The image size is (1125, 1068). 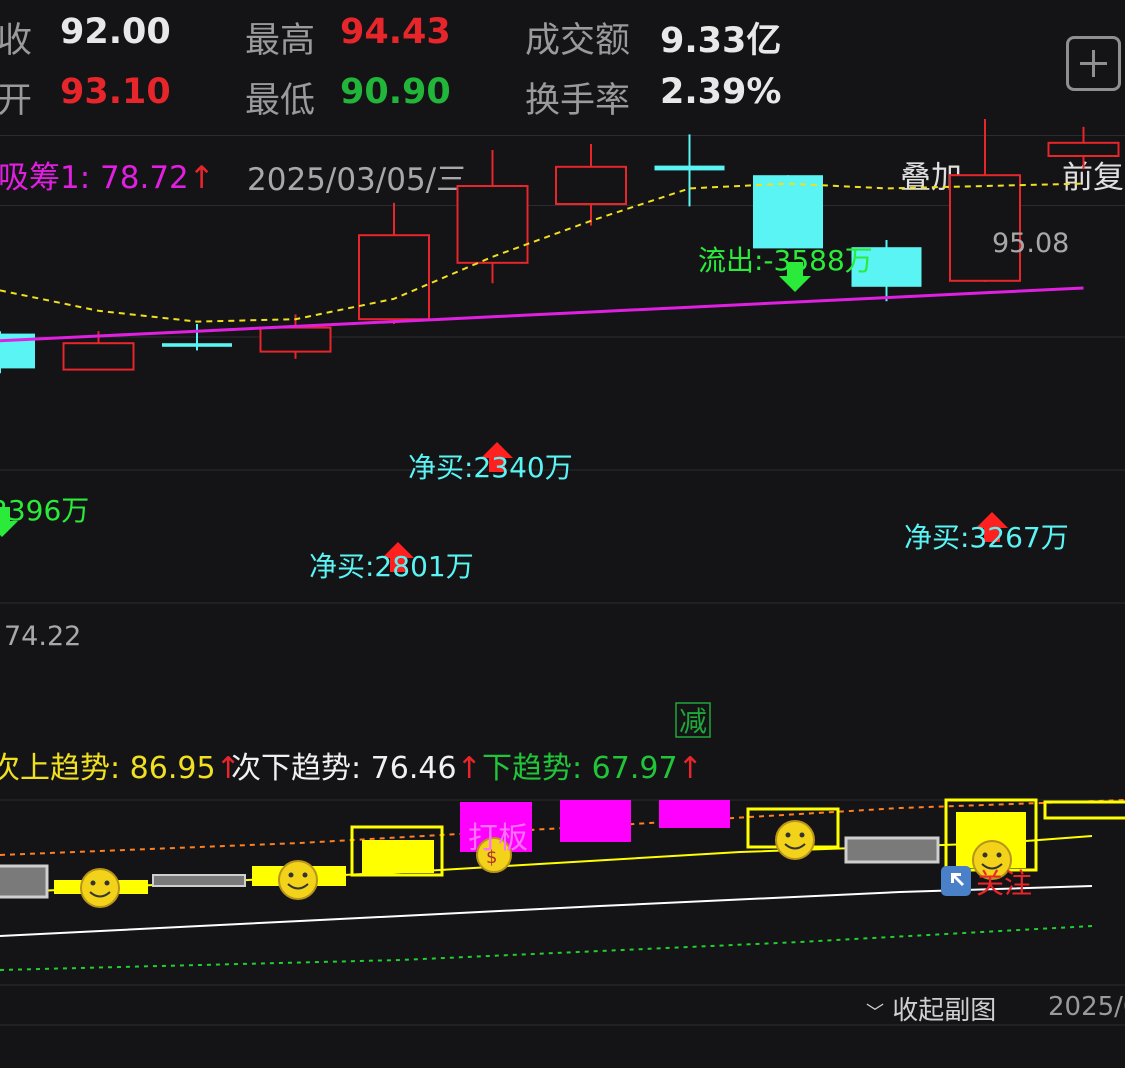 What do you see at coordinates (42, 636) in the screenshot?
I see `min-price-label: 74.22` at bounding box center [42, 636].